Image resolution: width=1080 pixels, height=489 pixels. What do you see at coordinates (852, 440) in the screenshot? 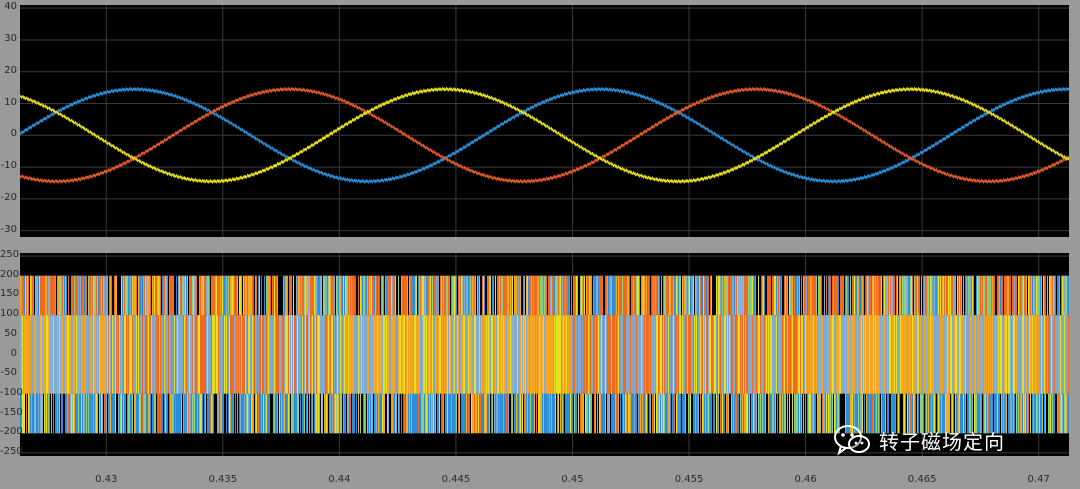
I see `wechat-icon` at bounding box center [852, 440].